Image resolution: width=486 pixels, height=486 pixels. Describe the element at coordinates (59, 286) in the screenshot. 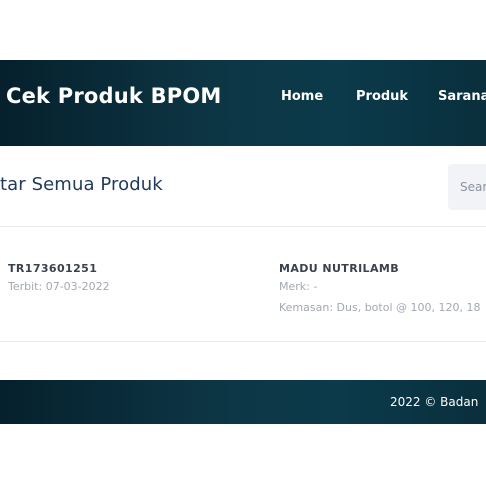

I see `issue-date: Terbit: 07-03-2022` at that location.